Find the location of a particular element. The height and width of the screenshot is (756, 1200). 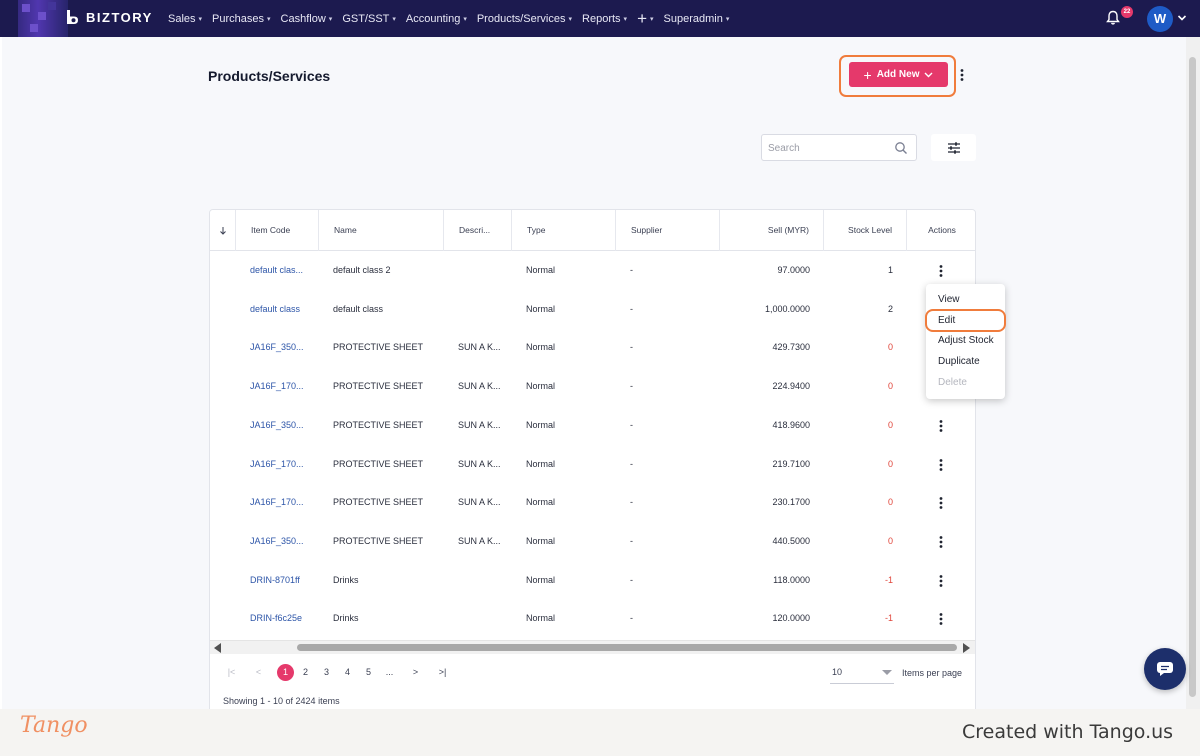

cell-sell: 97.0000 is located at coordinates (793, 270).